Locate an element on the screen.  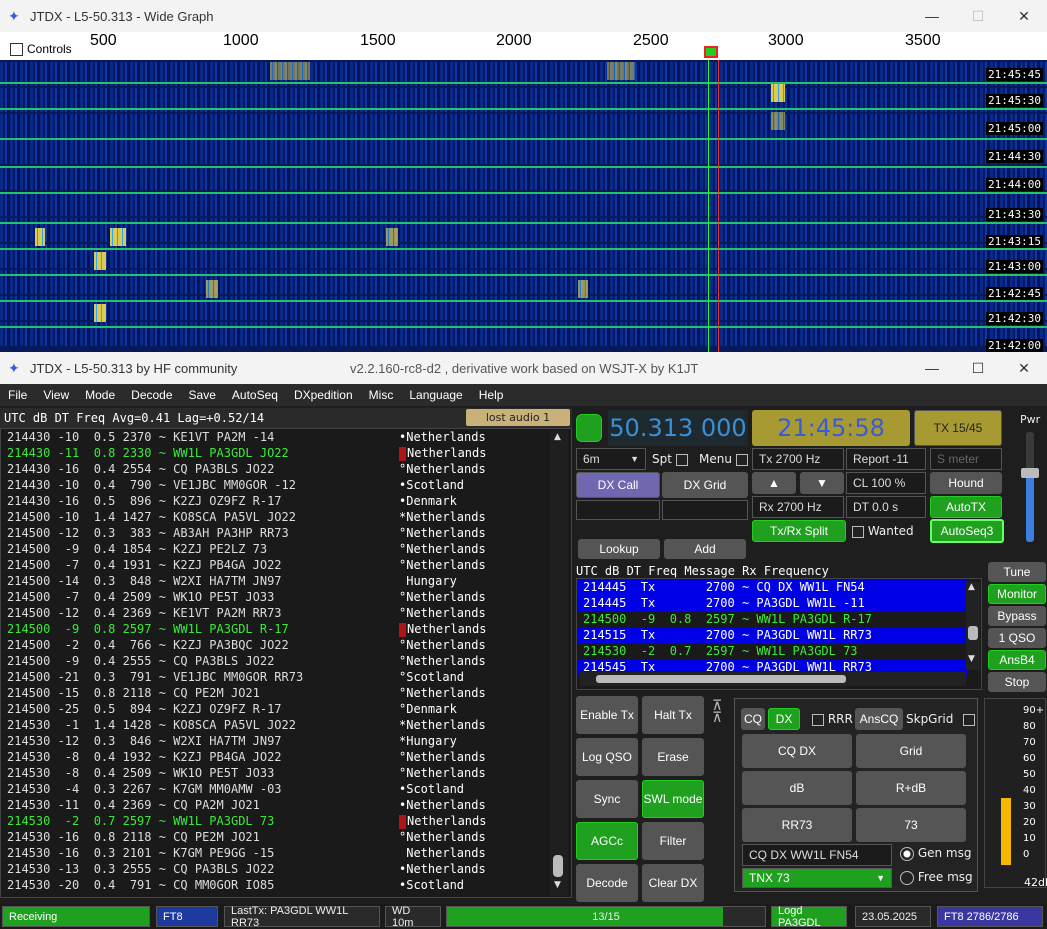
tune-button: Tune is located at coordinates (1017, 572).